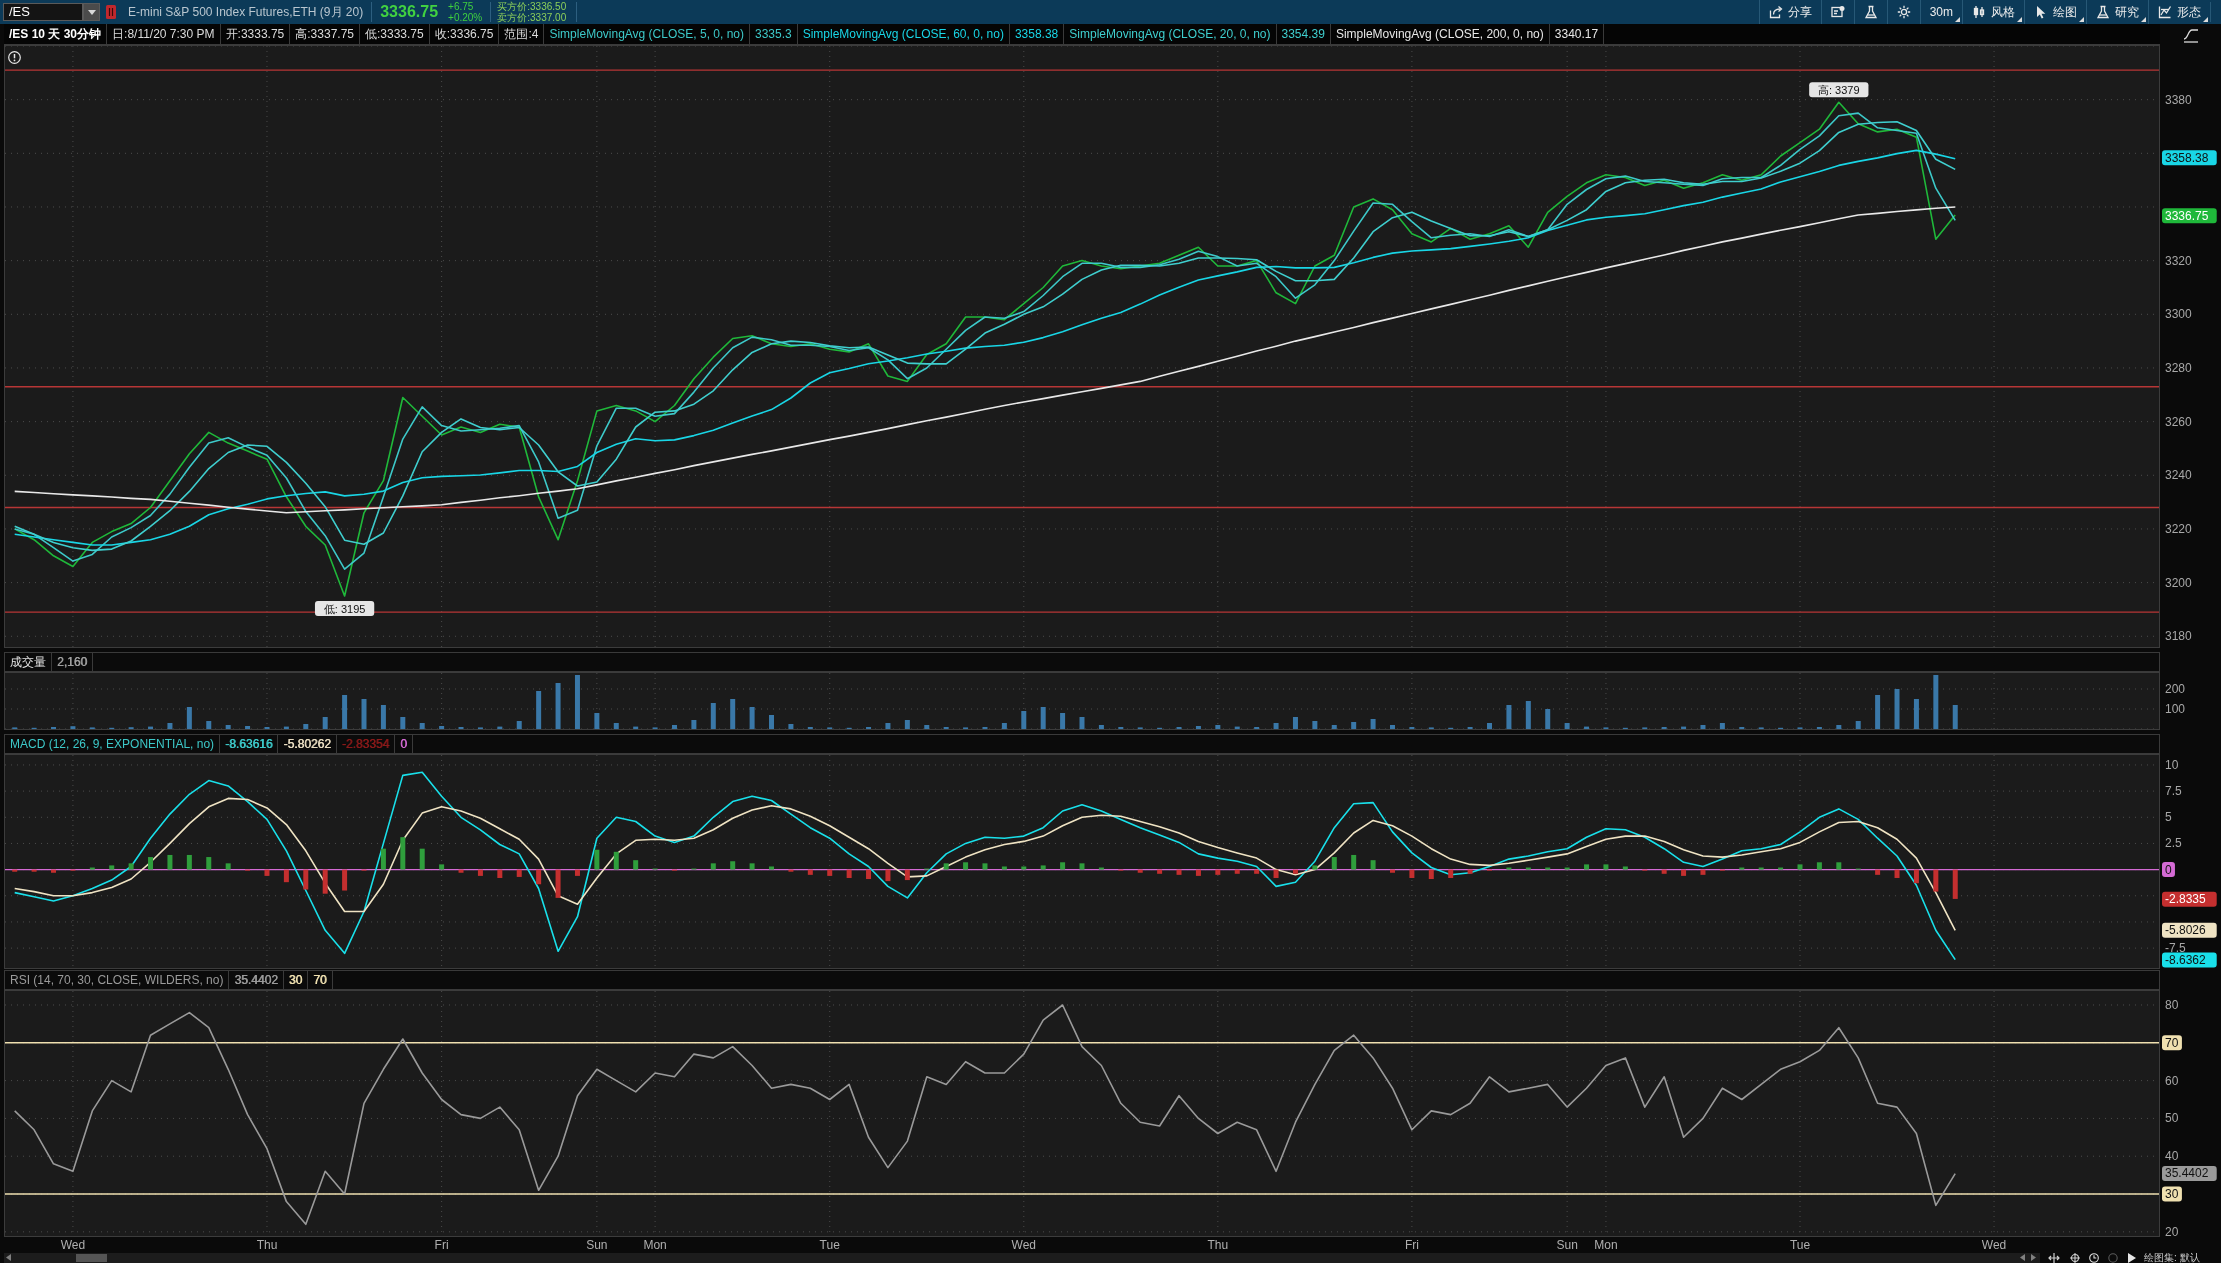  What do you see at coordinates (2172, 1005) in the screenshot?
I see `axis-label: 80` at bounding box center [2172, 1005].